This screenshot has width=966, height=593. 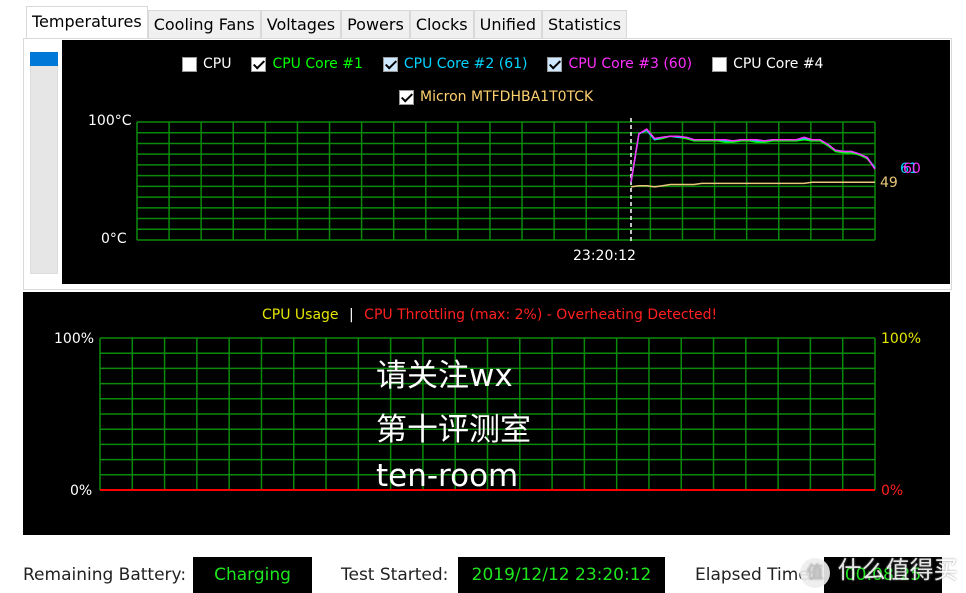 What do you see at coordinates (74, 339) in the screenshot?
I see `usage-y-max-left: 100%` at bounding box center [74, 339].